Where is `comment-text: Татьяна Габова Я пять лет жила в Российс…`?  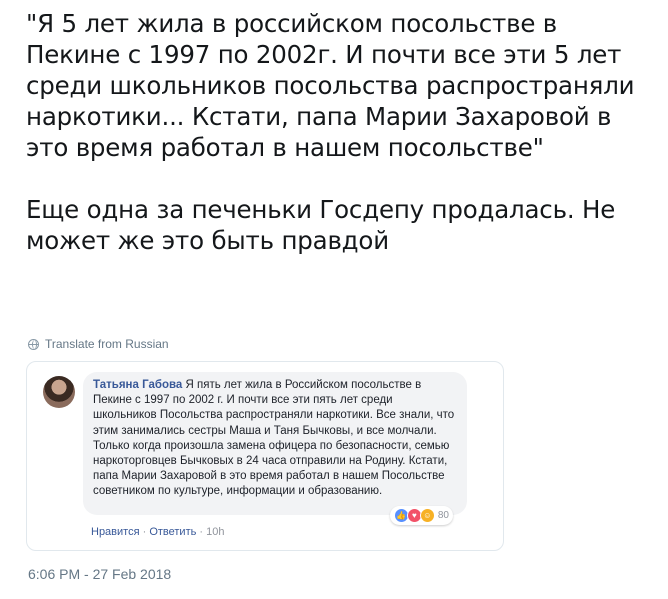 comment-text: Татьяна Габова Я пять лет жила в Российс… is located at coordinates (275, 439).